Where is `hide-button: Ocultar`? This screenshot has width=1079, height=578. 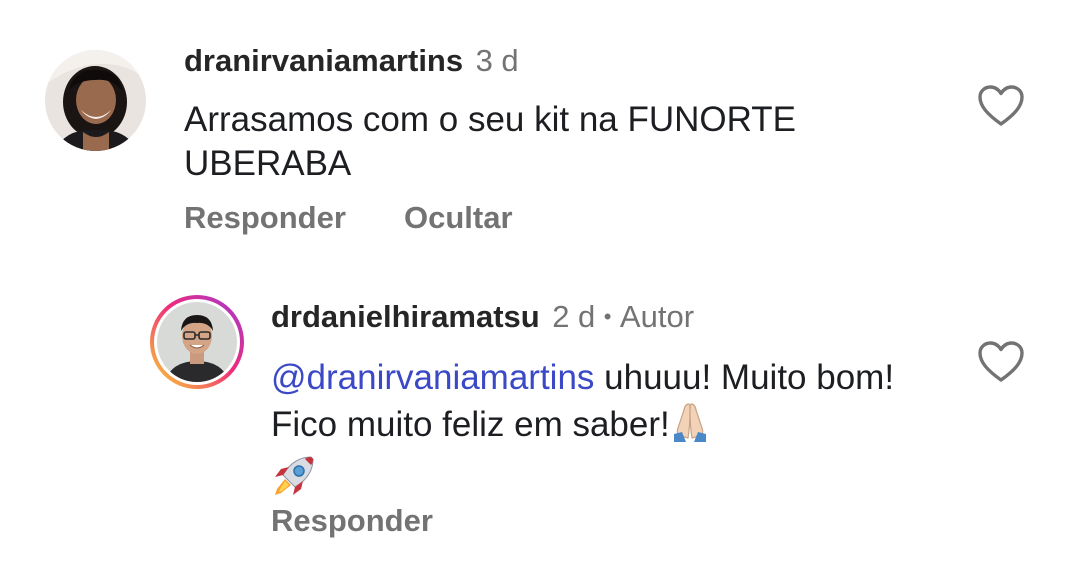 hide-button: Ocultar is located at coordinates (458, 218).